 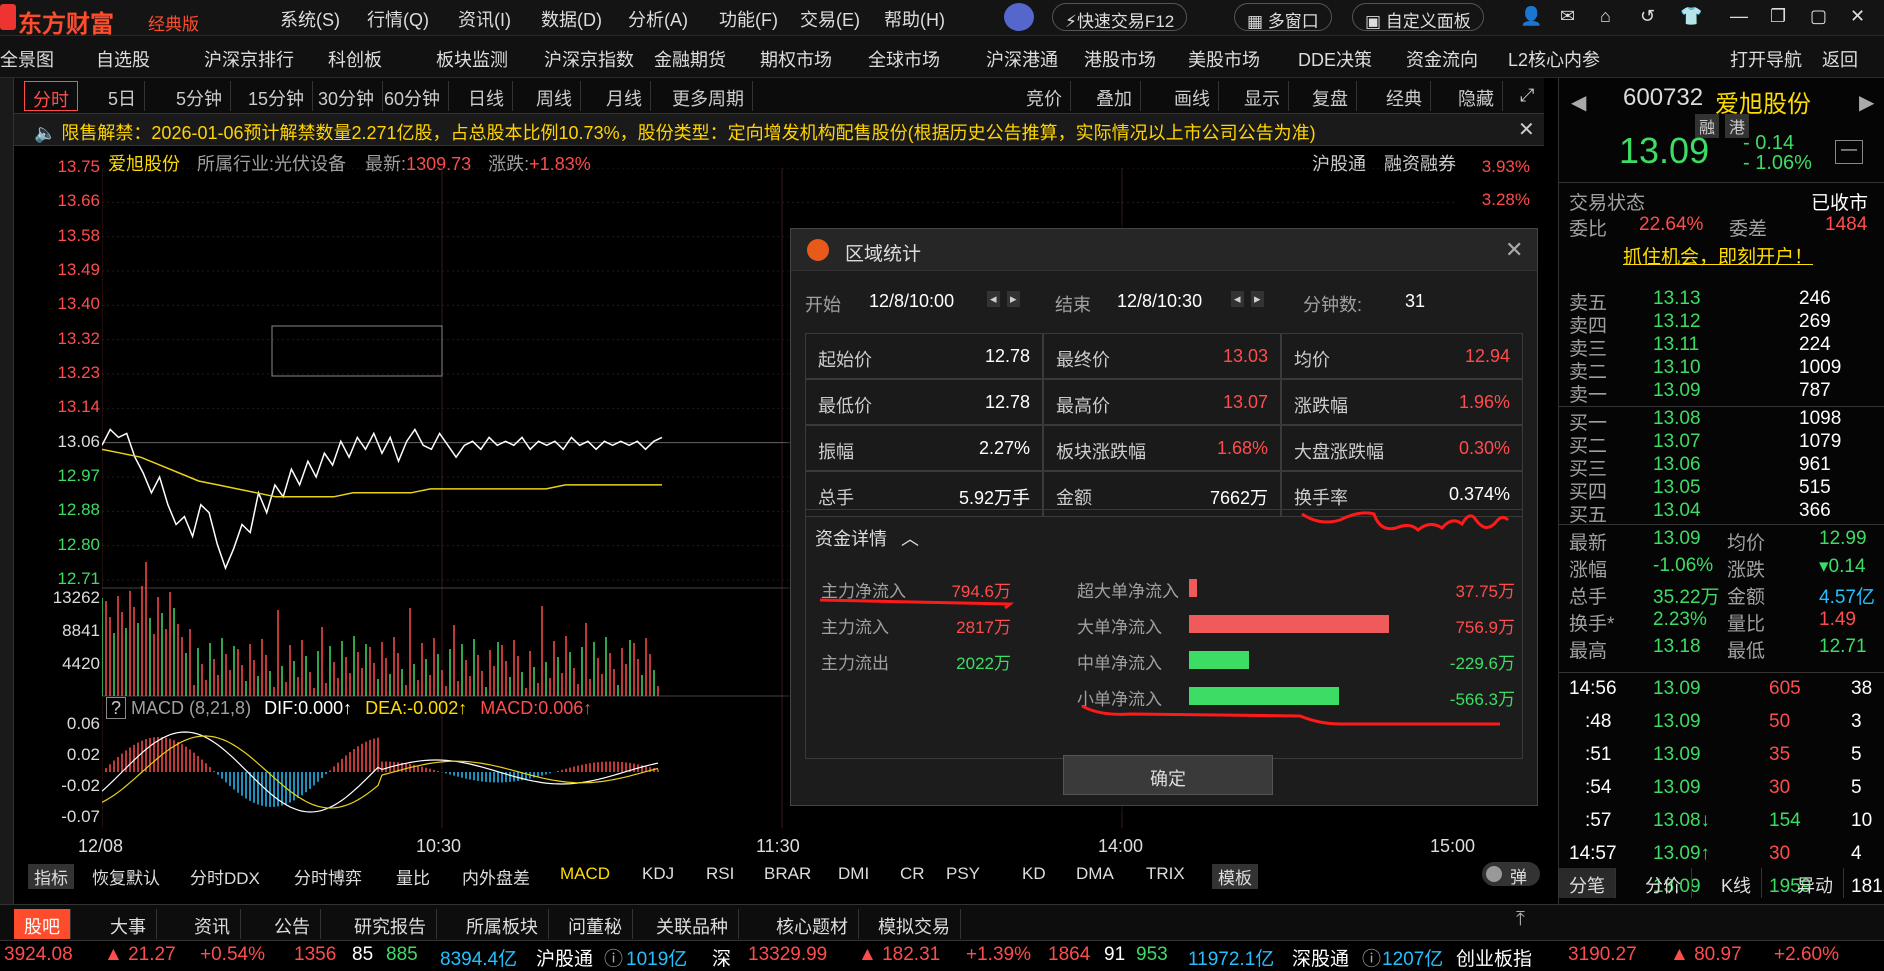 I want to click on nav-item-3: 科创板, so click(x=355, y=59).